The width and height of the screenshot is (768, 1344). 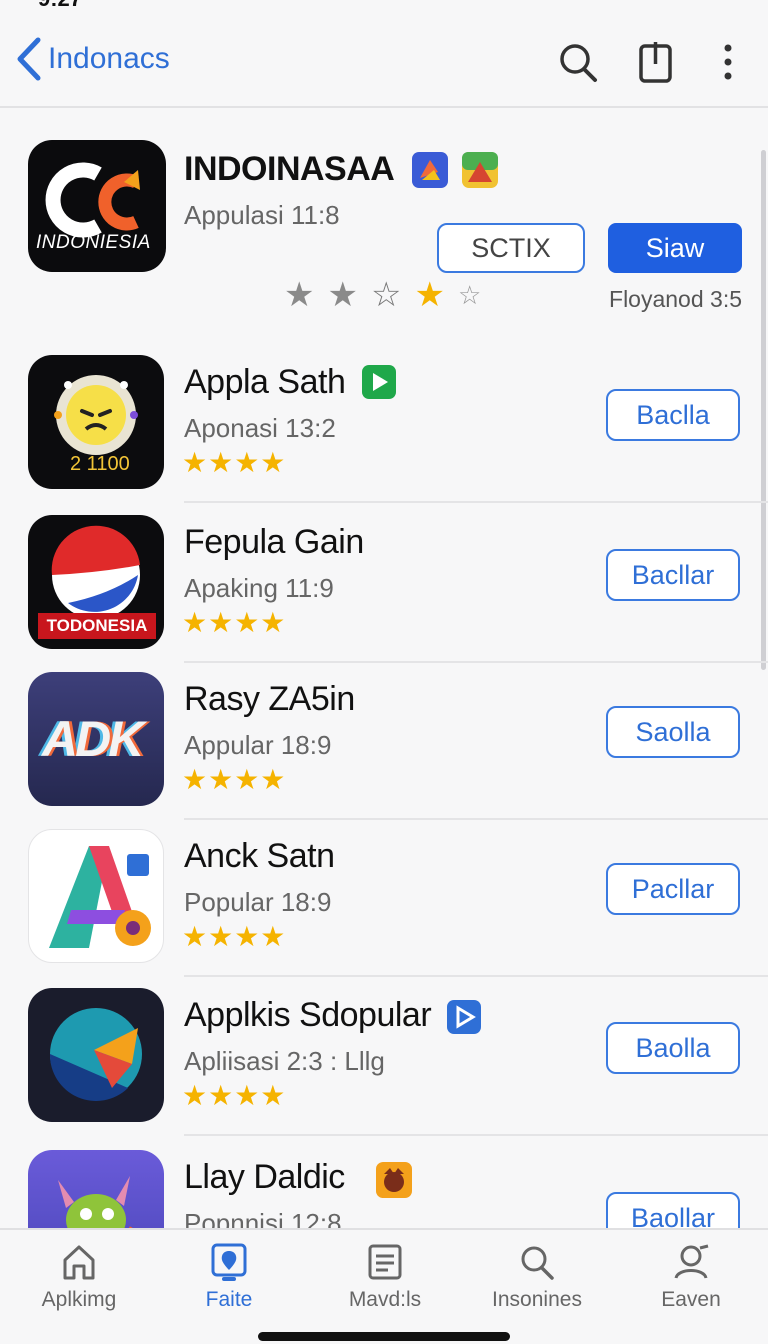 What do you see at coordinates (691, 1299) in the screenshot?
I see `tab-label: Eaven` at bounding box center [691, 1299].